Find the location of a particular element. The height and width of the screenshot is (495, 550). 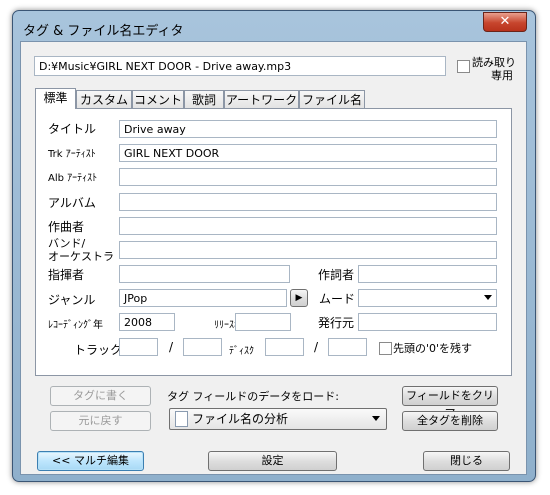

play-icon: ▶ is located at coordinates (299, 298).